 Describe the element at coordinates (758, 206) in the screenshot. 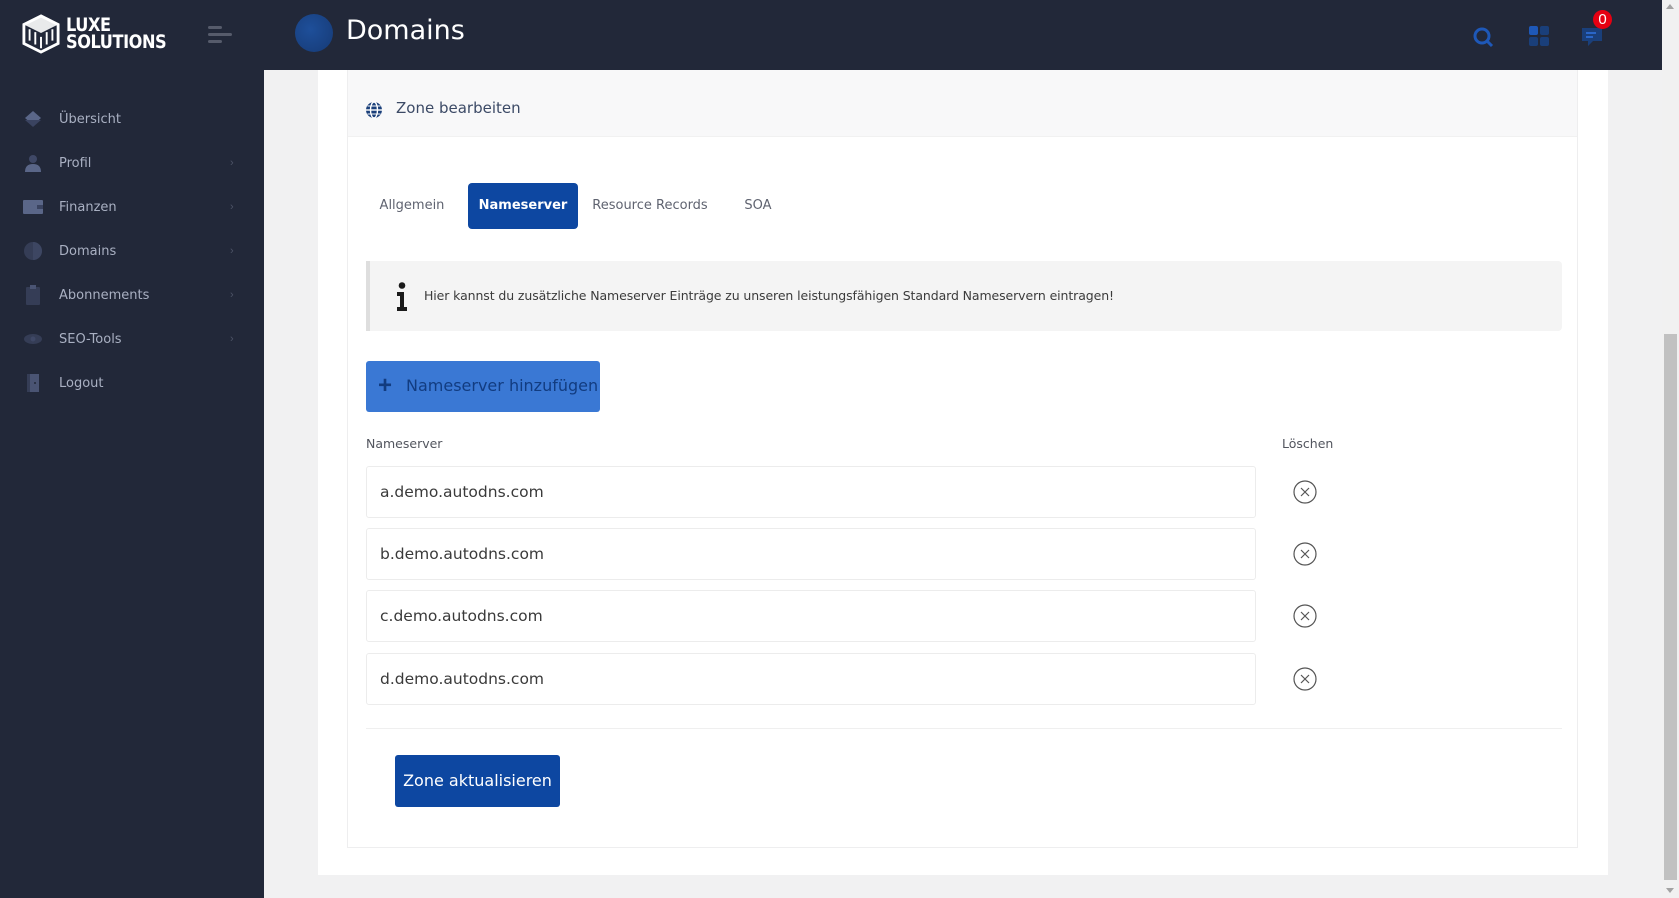

I see `tab-soa: SOA` at that location.